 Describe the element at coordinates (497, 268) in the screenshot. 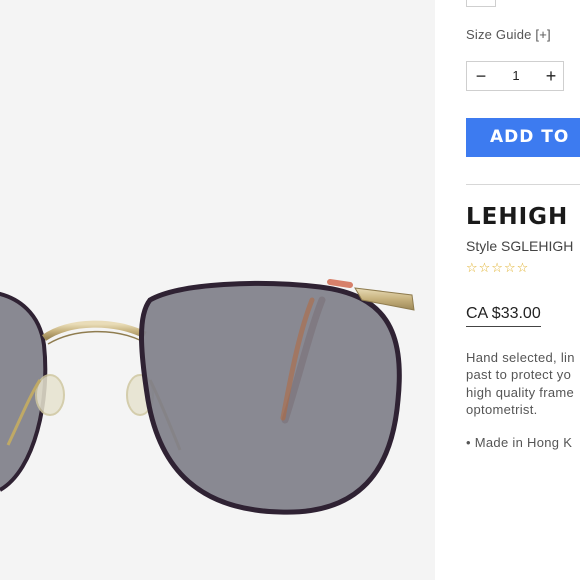

I see `rating-stars: ☆☆☆☆☆` at that location.